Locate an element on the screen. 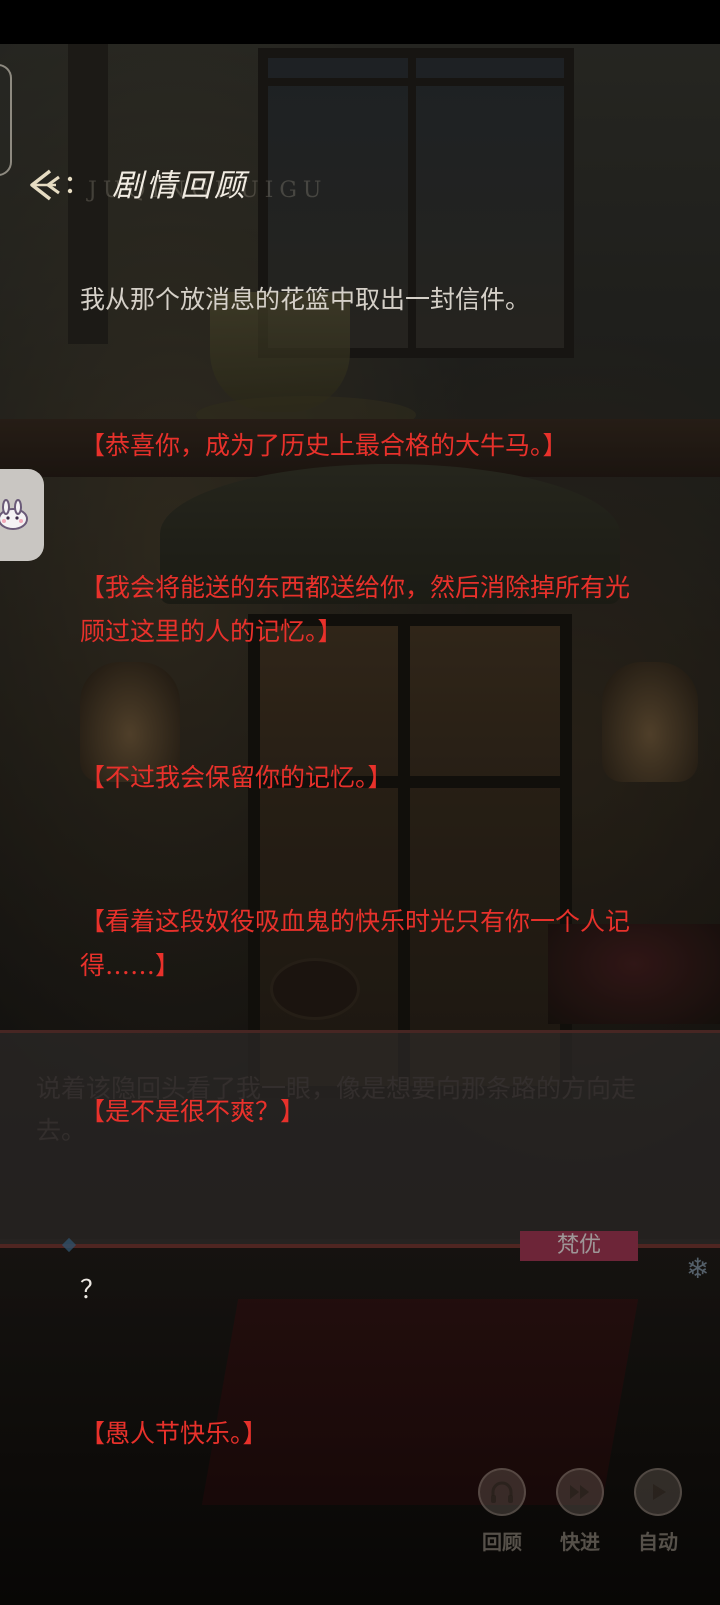  fast-forward-label: 快进 is located at coordinates (580, 1542).